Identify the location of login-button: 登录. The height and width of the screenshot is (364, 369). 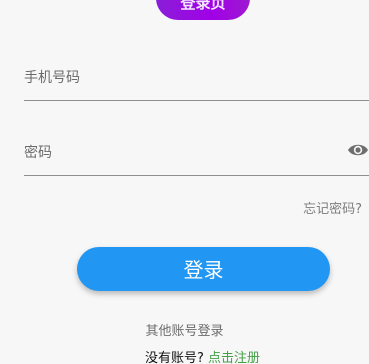
(203, 269).